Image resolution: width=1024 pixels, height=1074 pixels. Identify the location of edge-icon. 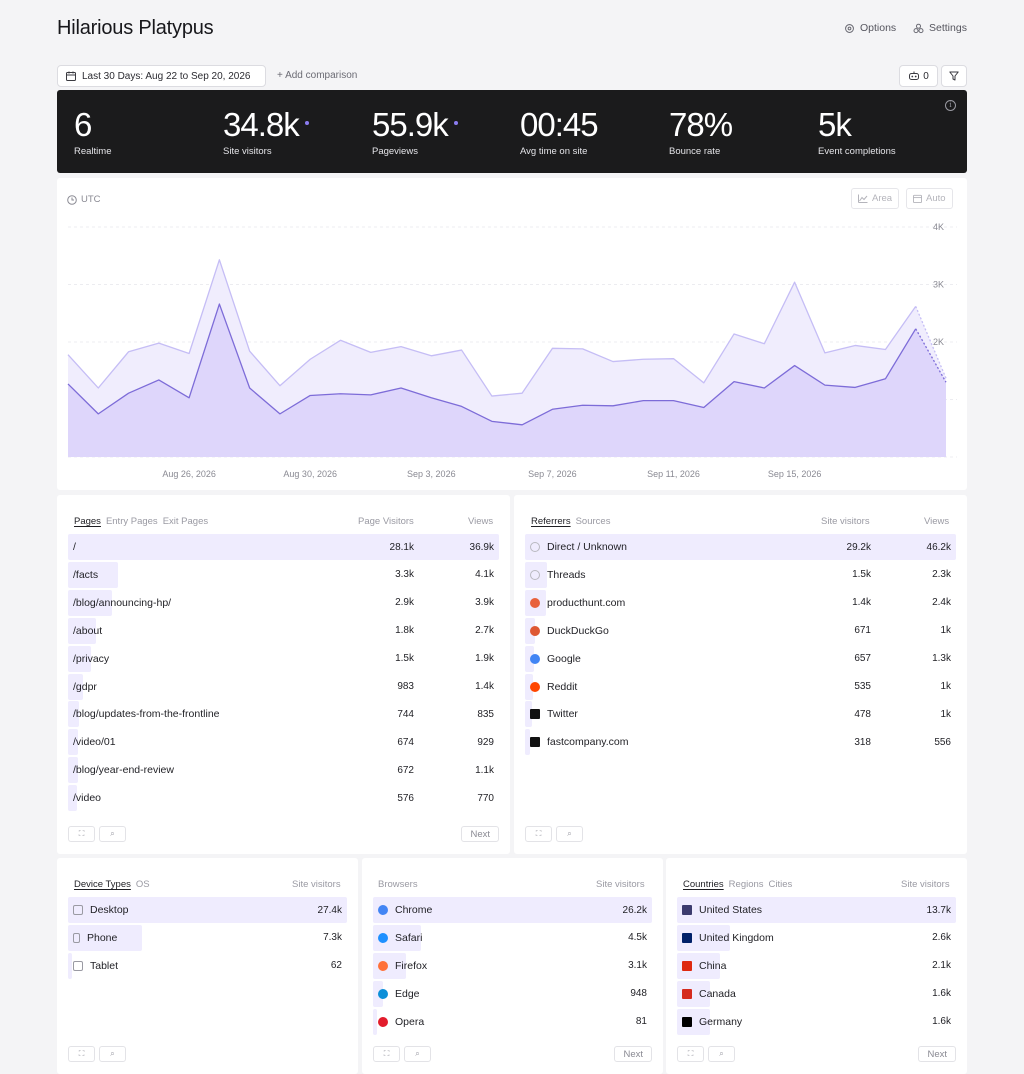
(383, 993).